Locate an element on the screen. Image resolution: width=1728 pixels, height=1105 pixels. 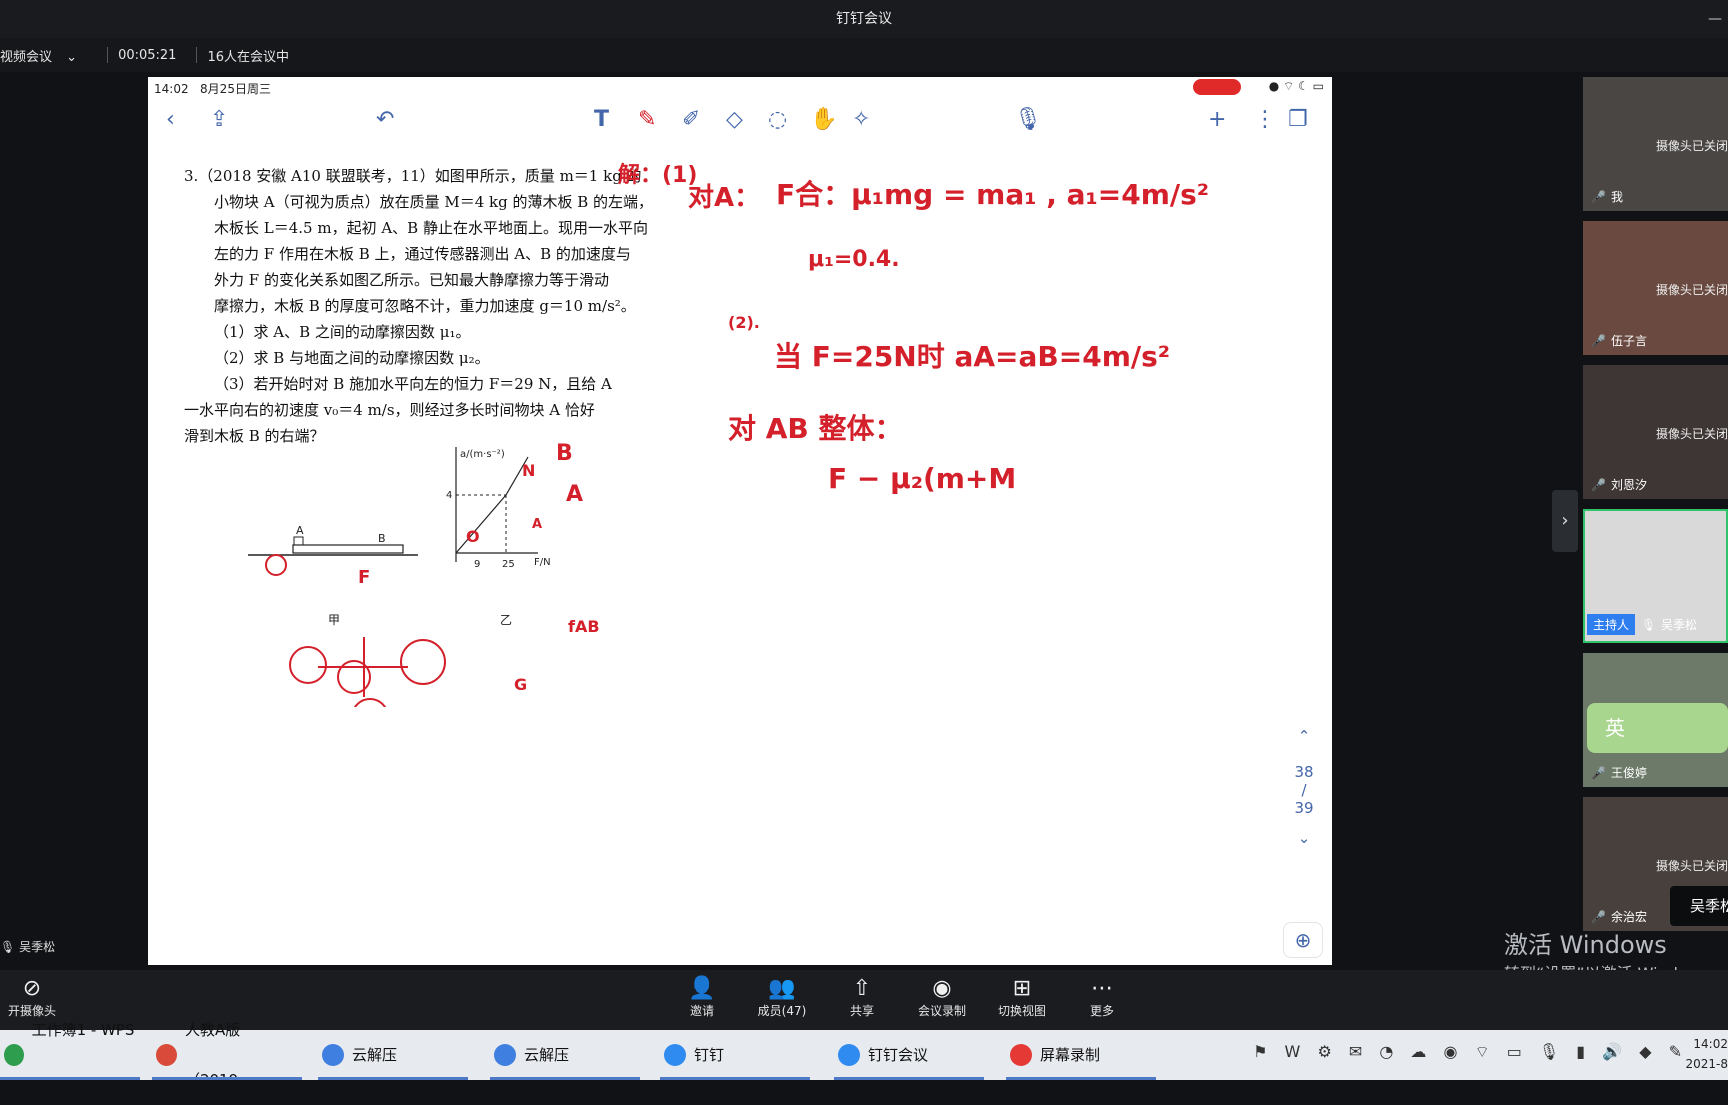
participant-name: 我 is located at coordinates (1617, 197).